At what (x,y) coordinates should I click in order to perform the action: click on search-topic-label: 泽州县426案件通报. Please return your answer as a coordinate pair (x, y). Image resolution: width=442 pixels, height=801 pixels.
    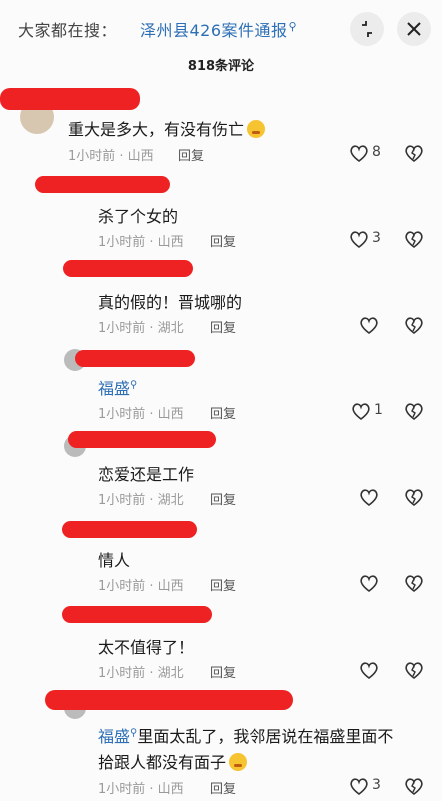
    Looking at the image, I should click on (214, 30).